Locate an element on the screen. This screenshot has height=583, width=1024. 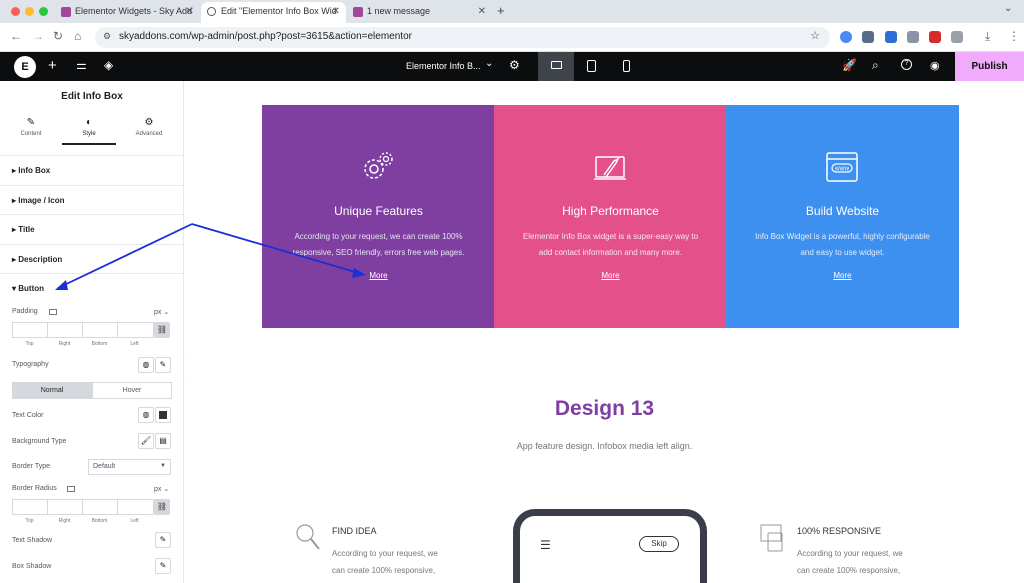
section-description: ▸ Description is located at coordinates (91, 258).